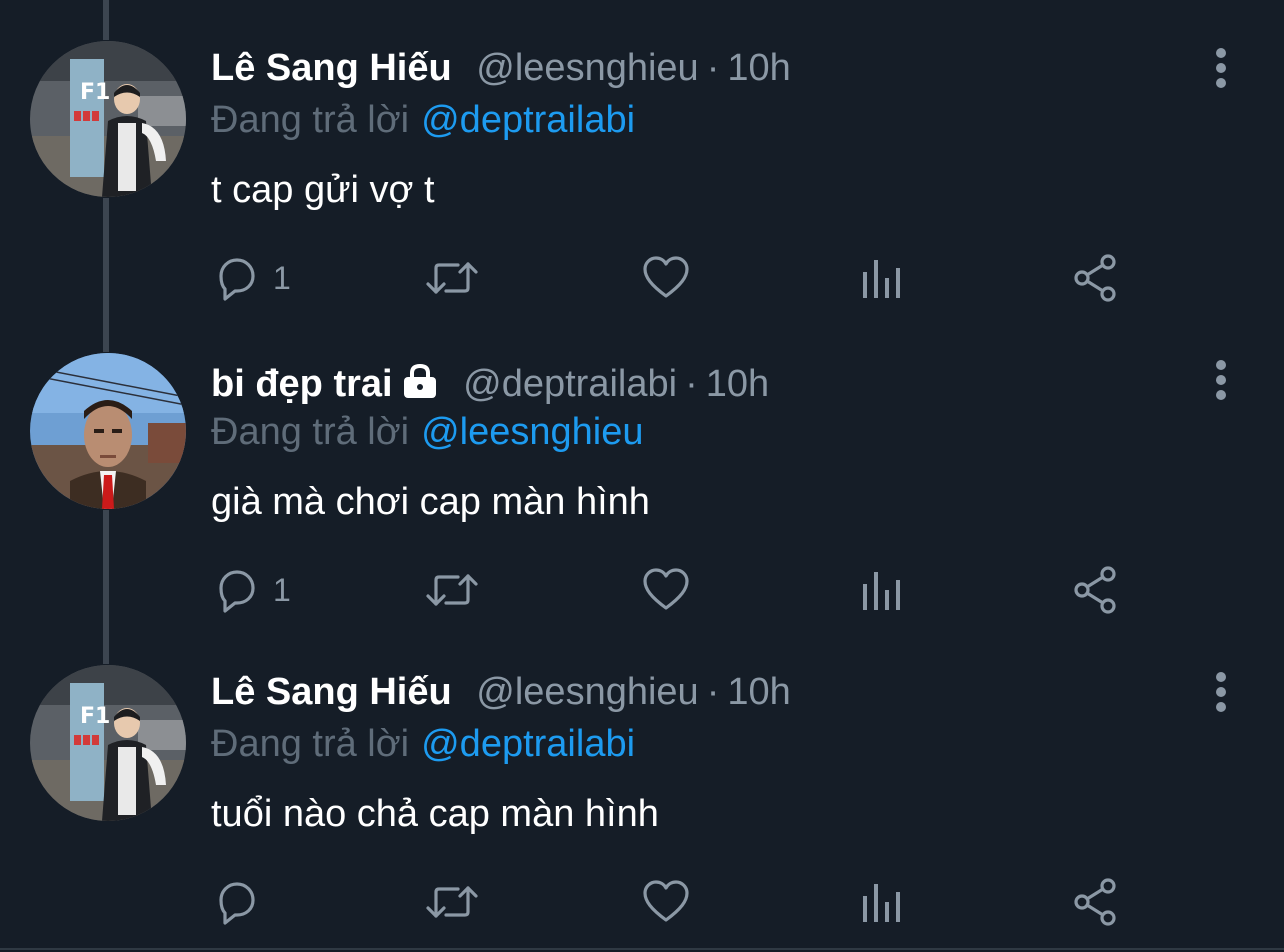  Describe the element at coordinates (302, 384) in the screenshot. I see `display-name: bi đẹp trai` at that location.